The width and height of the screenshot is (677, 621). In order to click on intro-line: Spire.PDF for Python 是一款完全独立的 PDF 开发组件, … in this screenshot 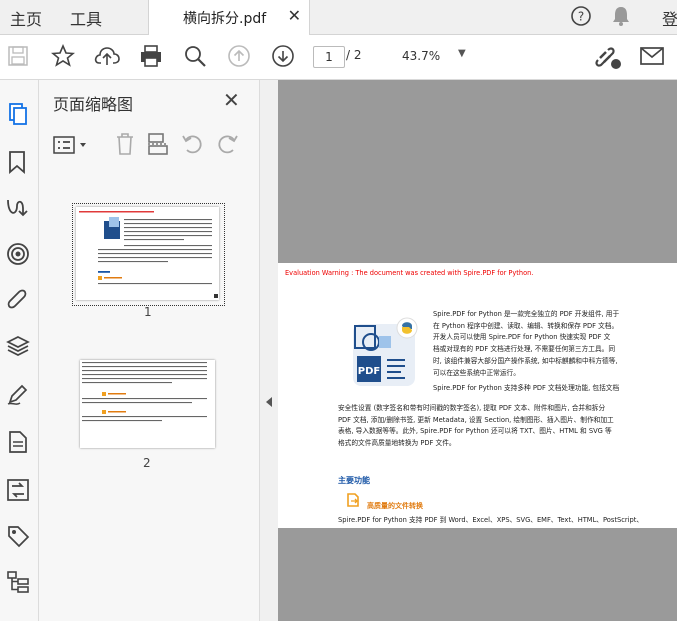, I will do `click(526, 314)`.